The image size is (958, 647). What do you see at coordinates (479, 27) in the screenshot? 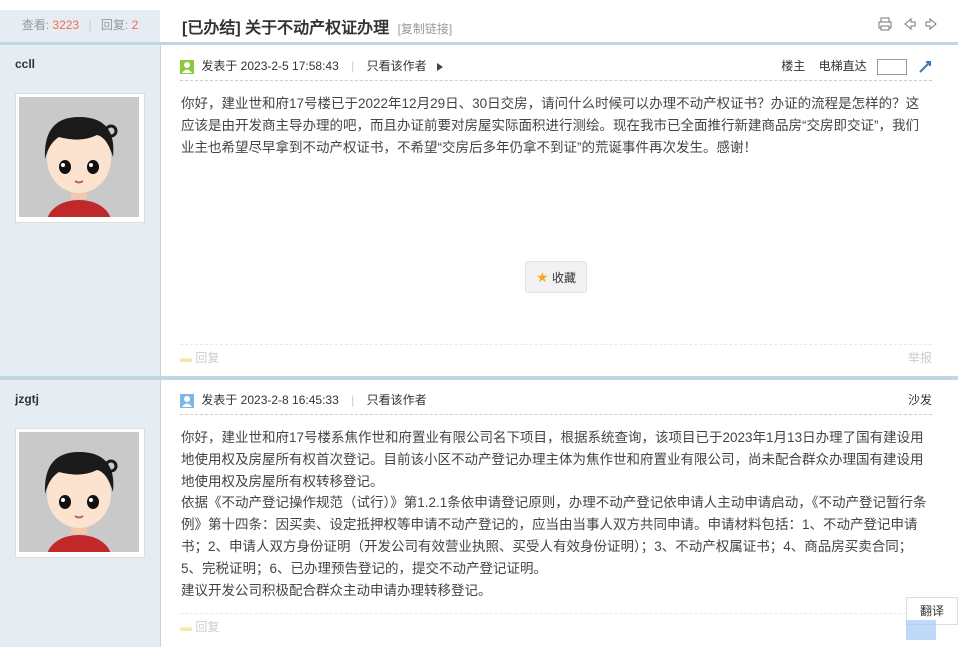
I see `thread-header: 查看: 3223 | 回复: 2 [已办结] 关于不动产权证办理 [复制链接]` at bounding box center [479, 27].